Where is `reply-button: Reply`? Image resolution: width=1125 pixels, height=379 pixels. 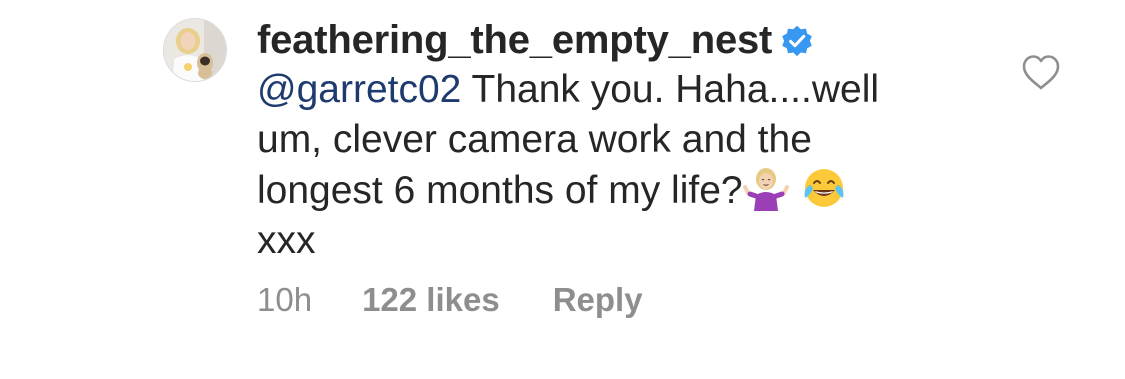 reply-button: Reply is located at coordinates (598, 300).